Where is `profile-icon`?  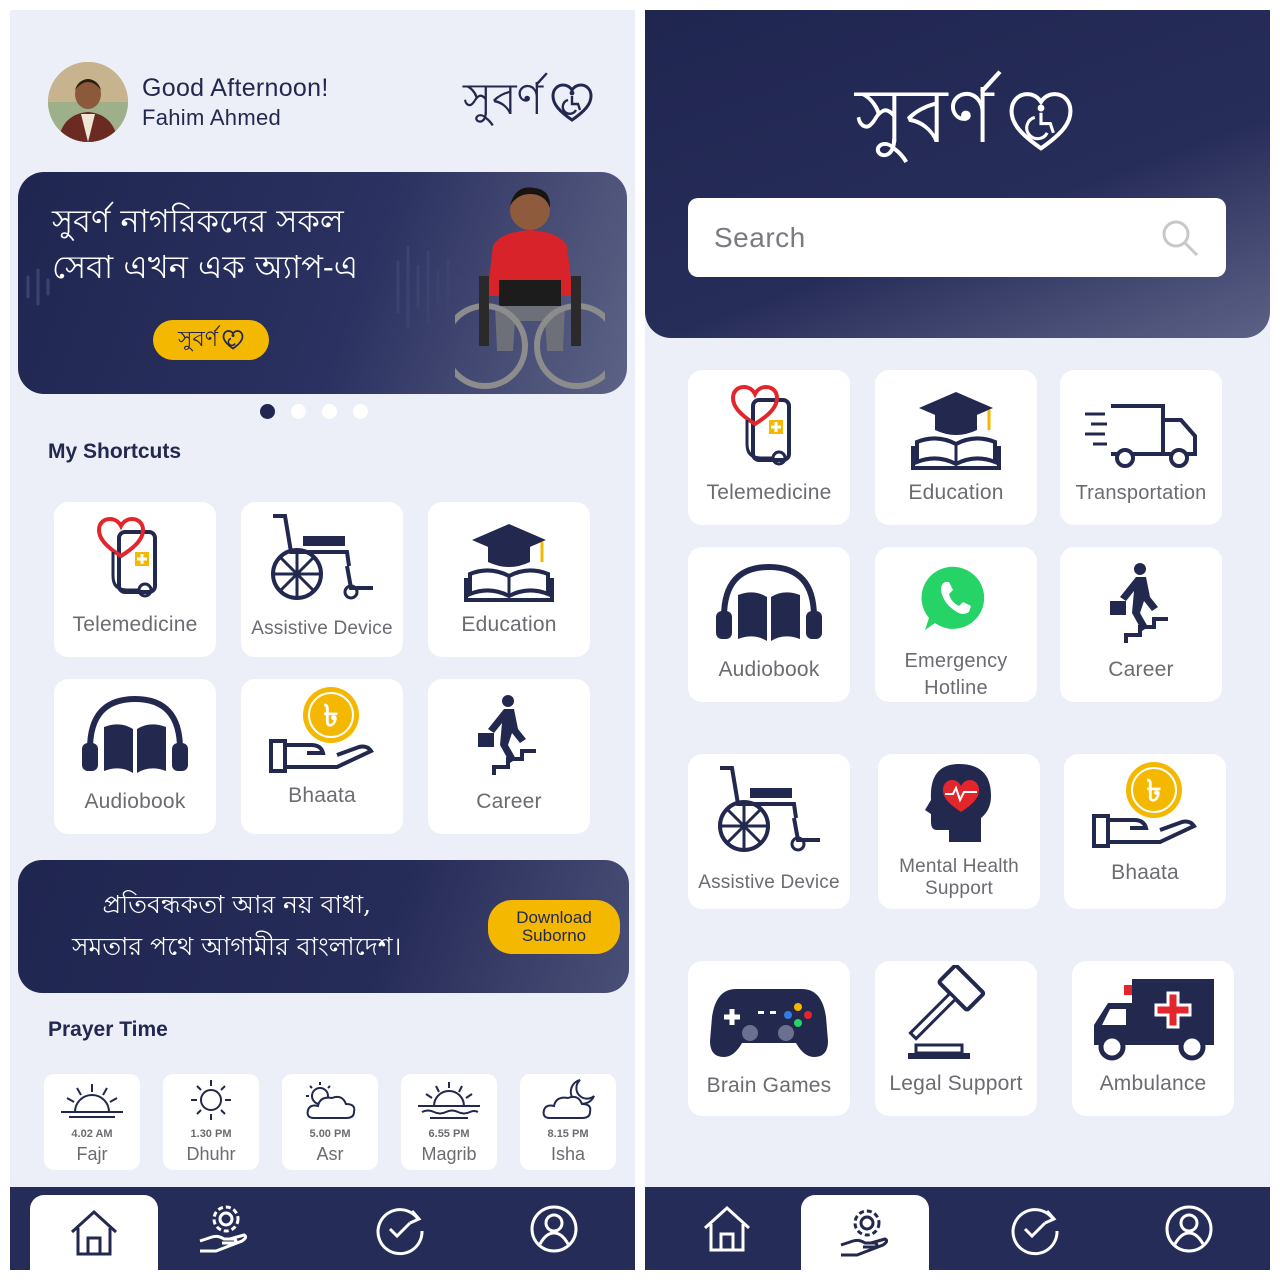 profile-icon is located at coordinates (1189, 1228).